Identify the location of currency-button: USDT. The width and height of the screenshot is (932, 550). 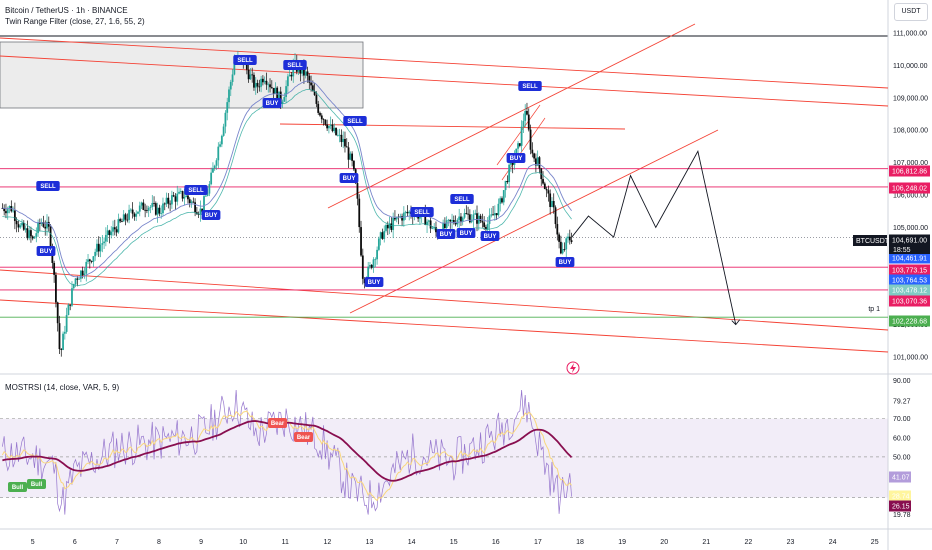
(911, 12).